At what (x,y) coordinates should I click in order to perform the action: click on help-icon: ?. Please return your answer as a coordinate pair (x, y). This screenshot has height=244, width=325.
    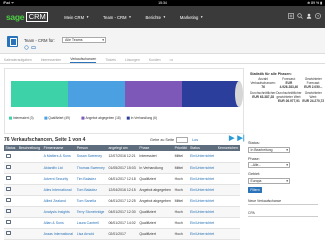
    Looking at the image, I should click on (318, 16).